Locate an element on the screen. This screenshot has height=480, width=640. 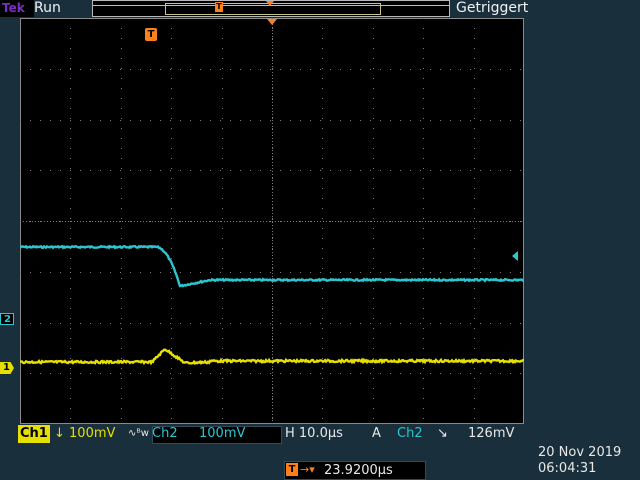
ch1-label: Ch1 is located at coordinates (34, 434).